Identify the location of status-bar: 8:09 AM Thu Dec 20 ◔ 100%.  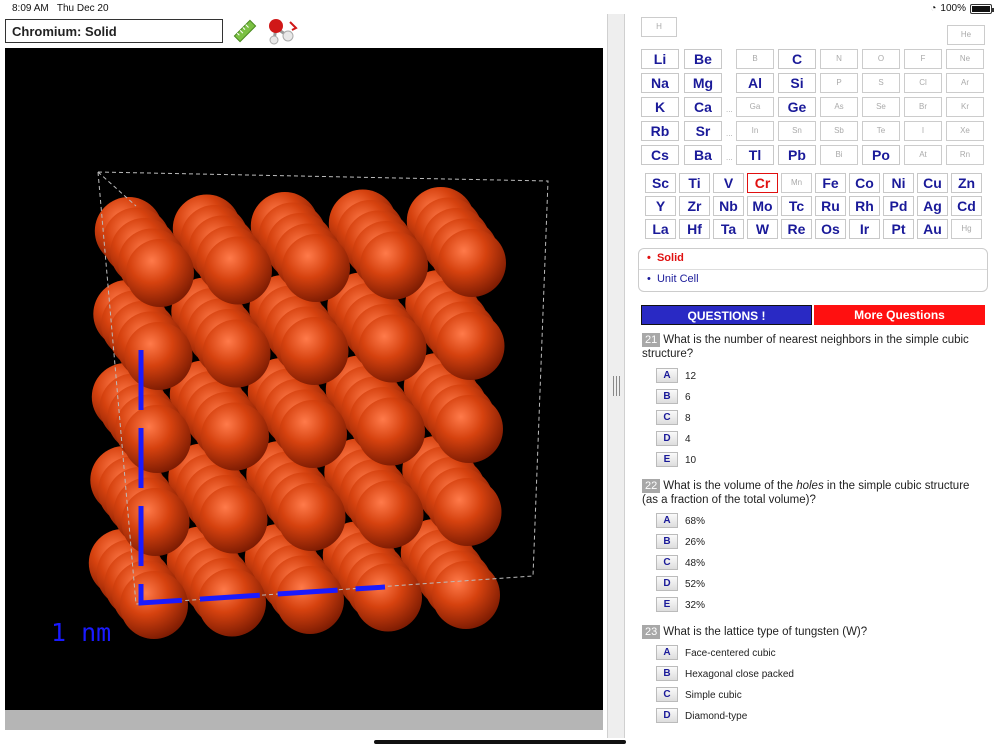
(500, 9).